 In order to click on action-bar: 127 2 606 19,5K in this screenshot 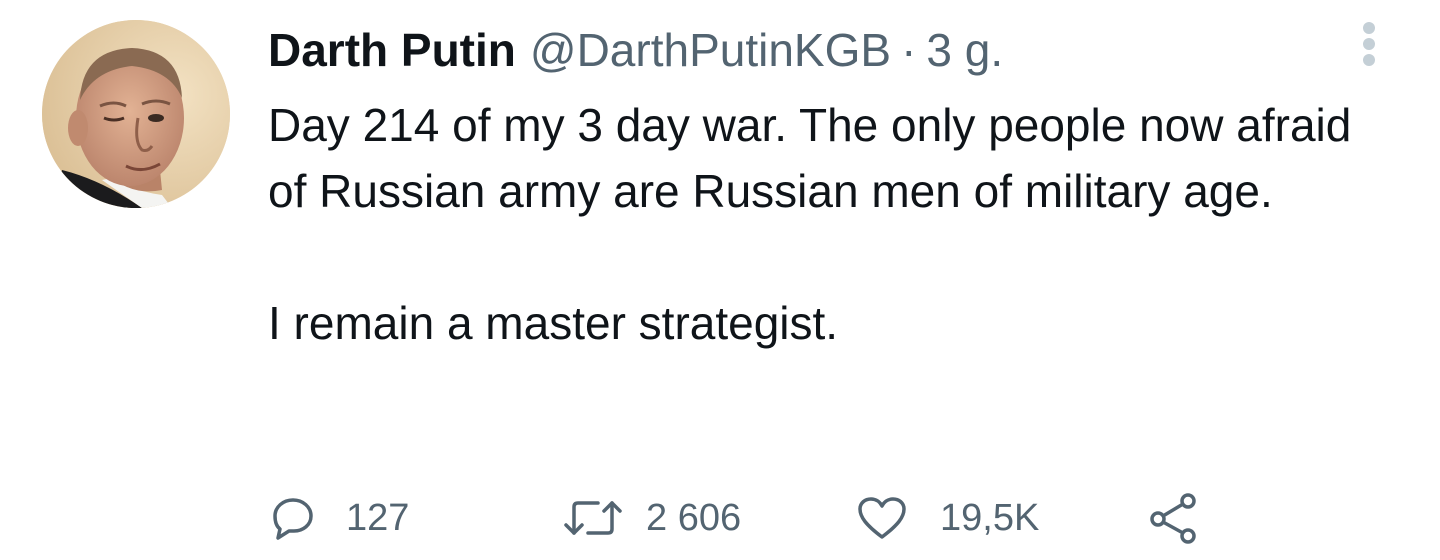, I will do `click(770, 518)`.